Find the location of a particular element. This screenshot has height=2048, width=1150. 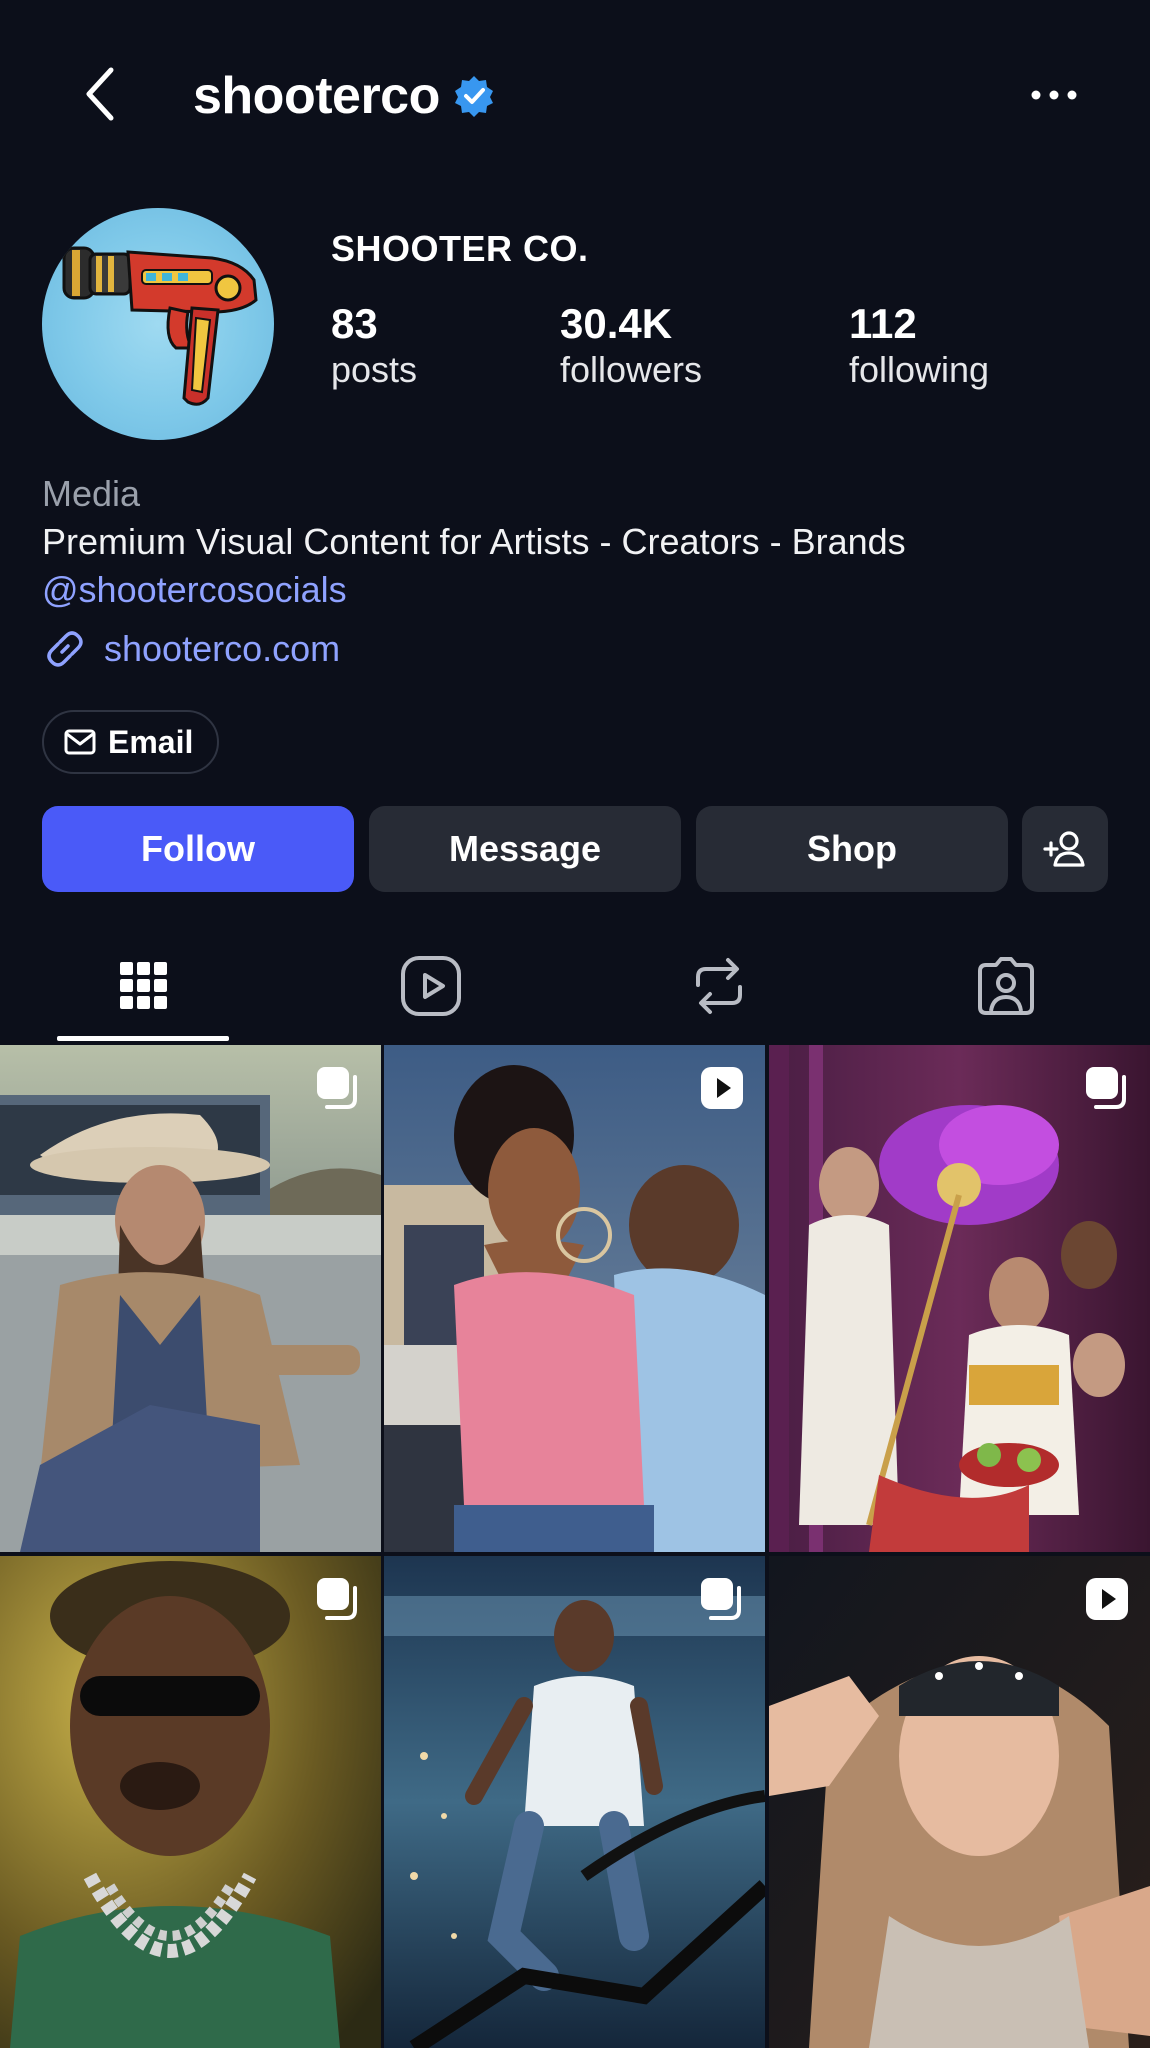

more-horizontal-icon is located at coordinates (1054, 95).